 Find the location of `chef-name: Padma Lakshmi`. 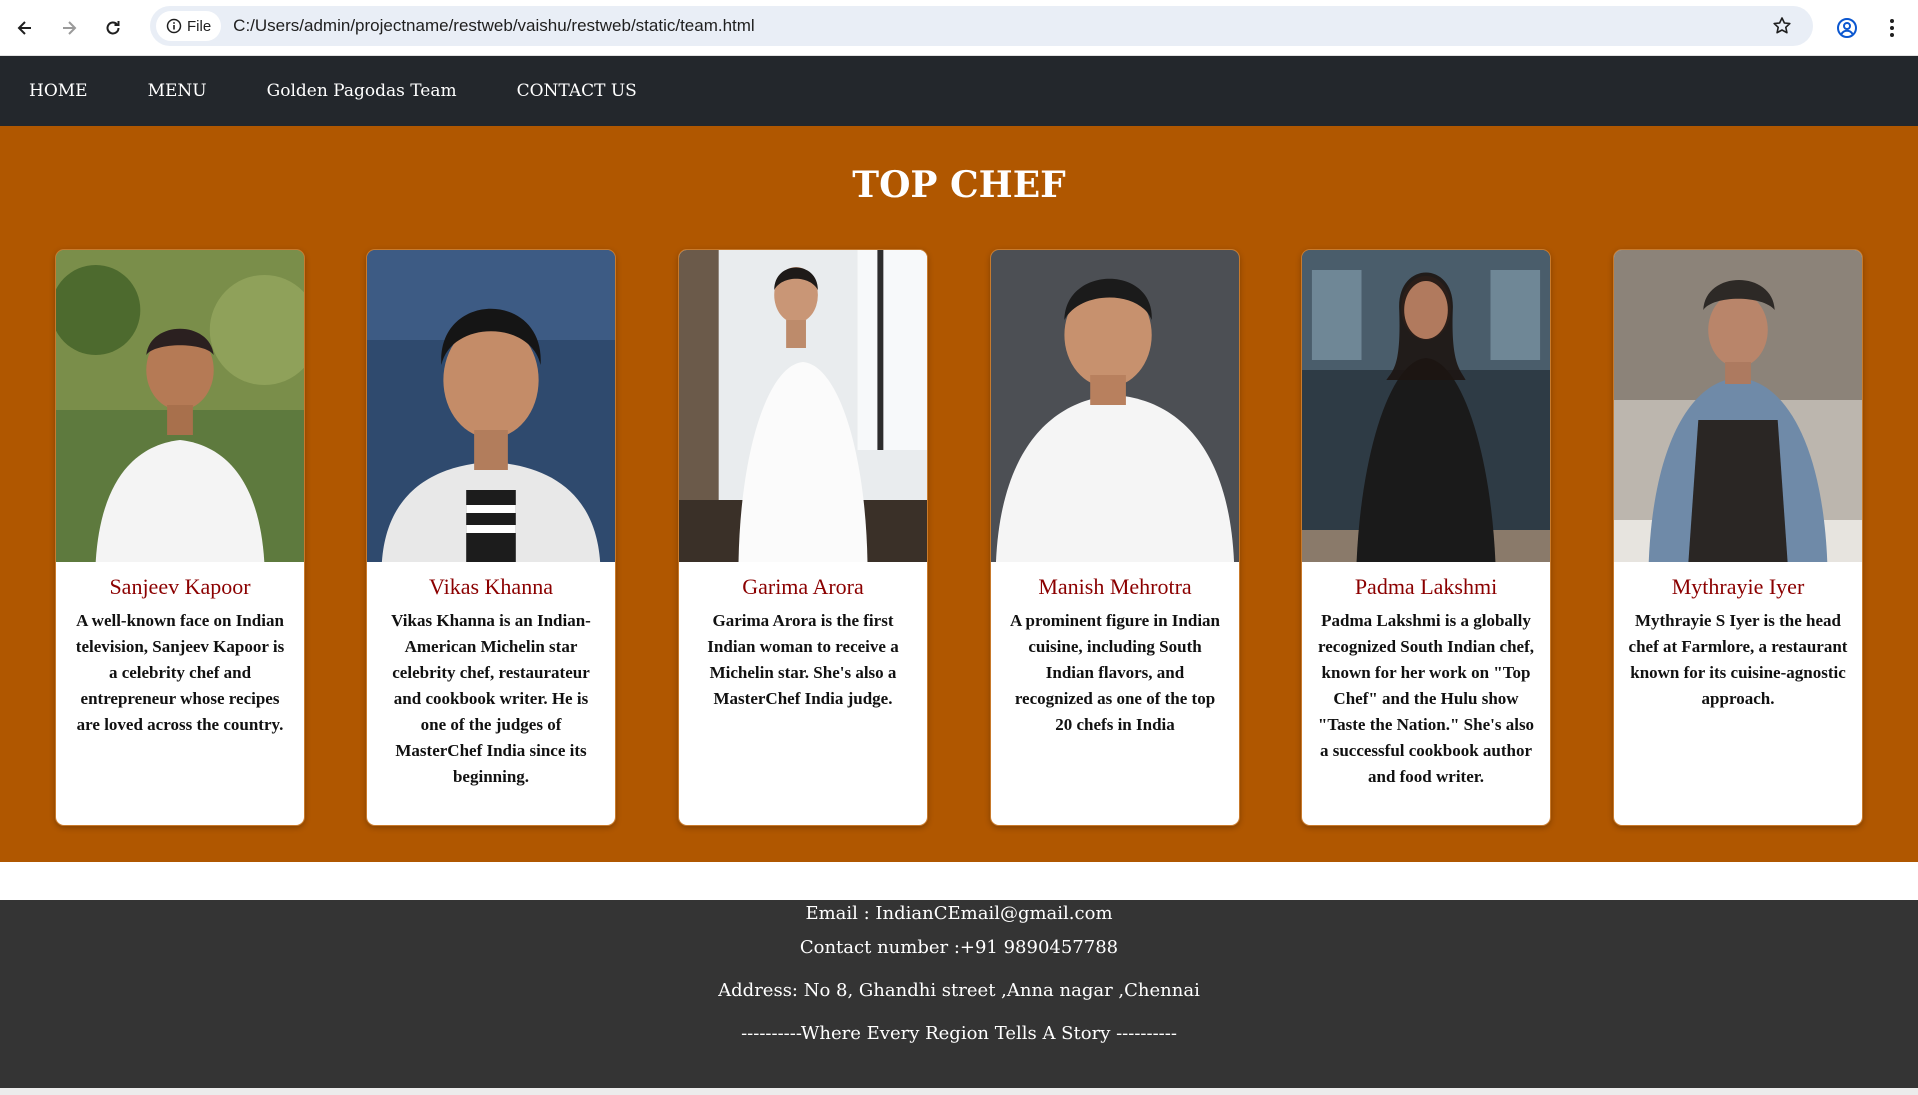

chef-name: Padma Lakshmi is located at coordinates (1426, 586).